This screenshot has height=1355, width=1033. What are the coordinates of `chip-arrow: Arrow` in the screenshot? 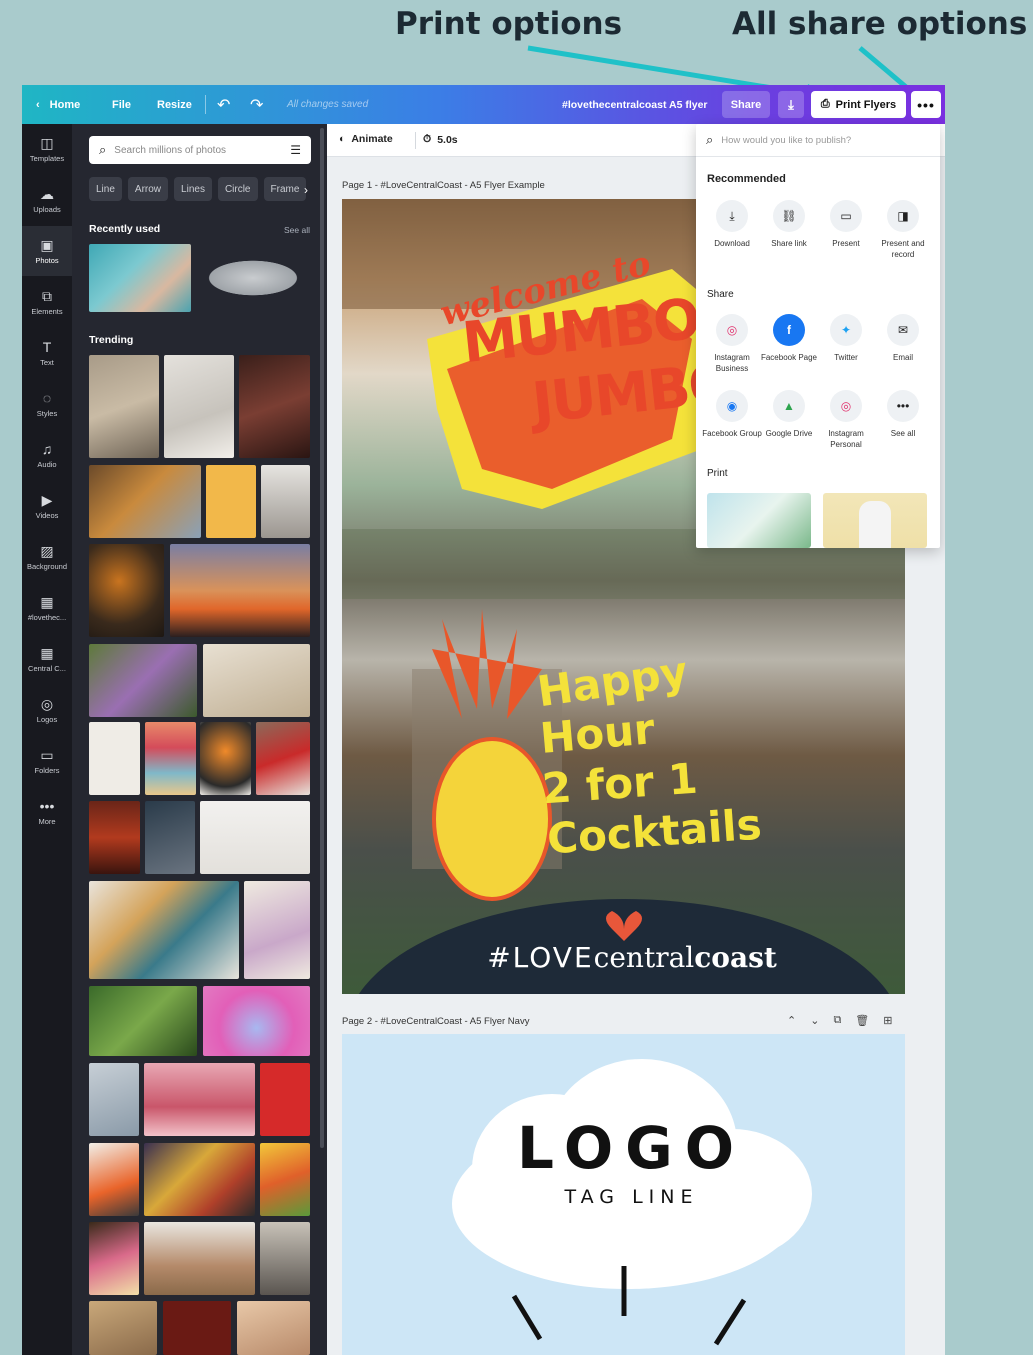 It's located at (148, 189).